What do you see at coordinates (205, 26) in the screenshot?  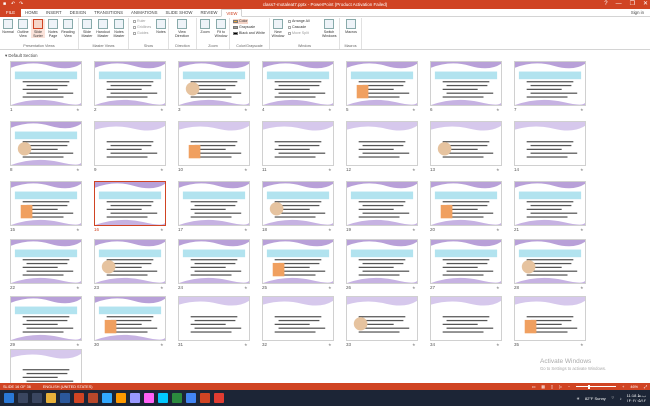 I see `zoom-button: Zoom` at bounding box center [205, 26].